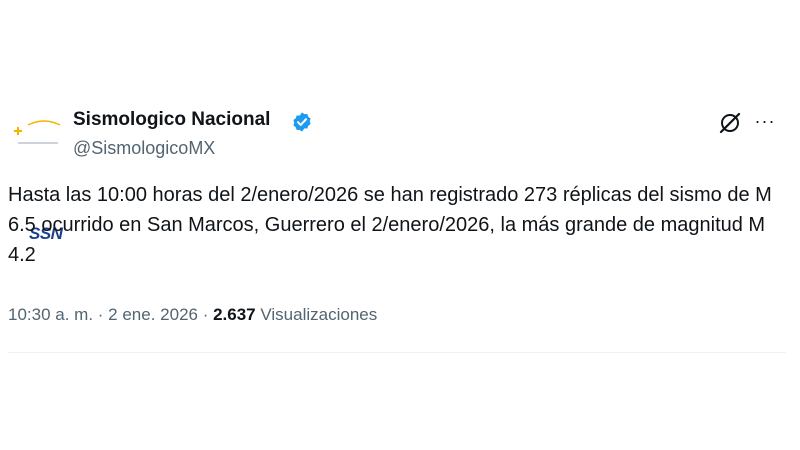  Describe the element at coordinates (144, 148) in the screenshot. I see `author-handle: @SismologicoMX` at that location.